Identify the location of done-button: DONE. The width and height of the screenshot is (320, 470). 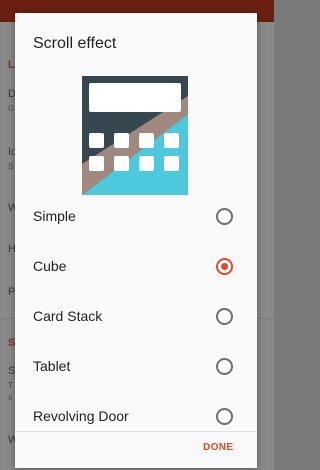
(218, 447).